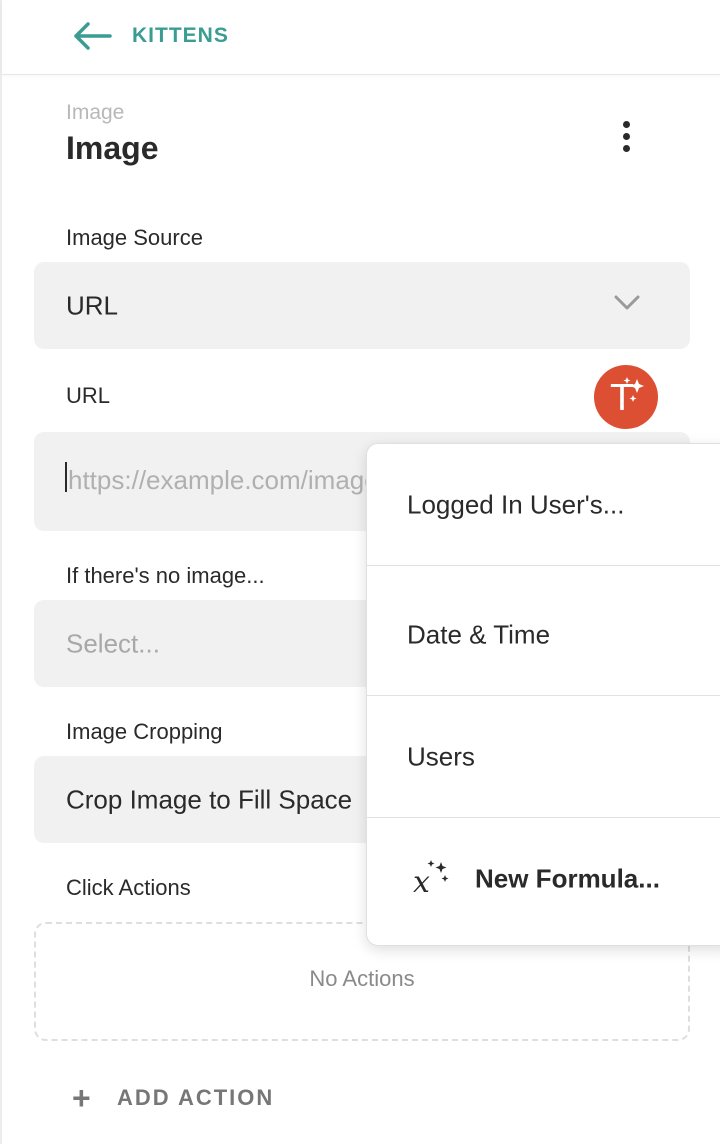 This screenshot has height=1144, width=720. I want to click on top-bar: KITTENS, so click(361, 37).